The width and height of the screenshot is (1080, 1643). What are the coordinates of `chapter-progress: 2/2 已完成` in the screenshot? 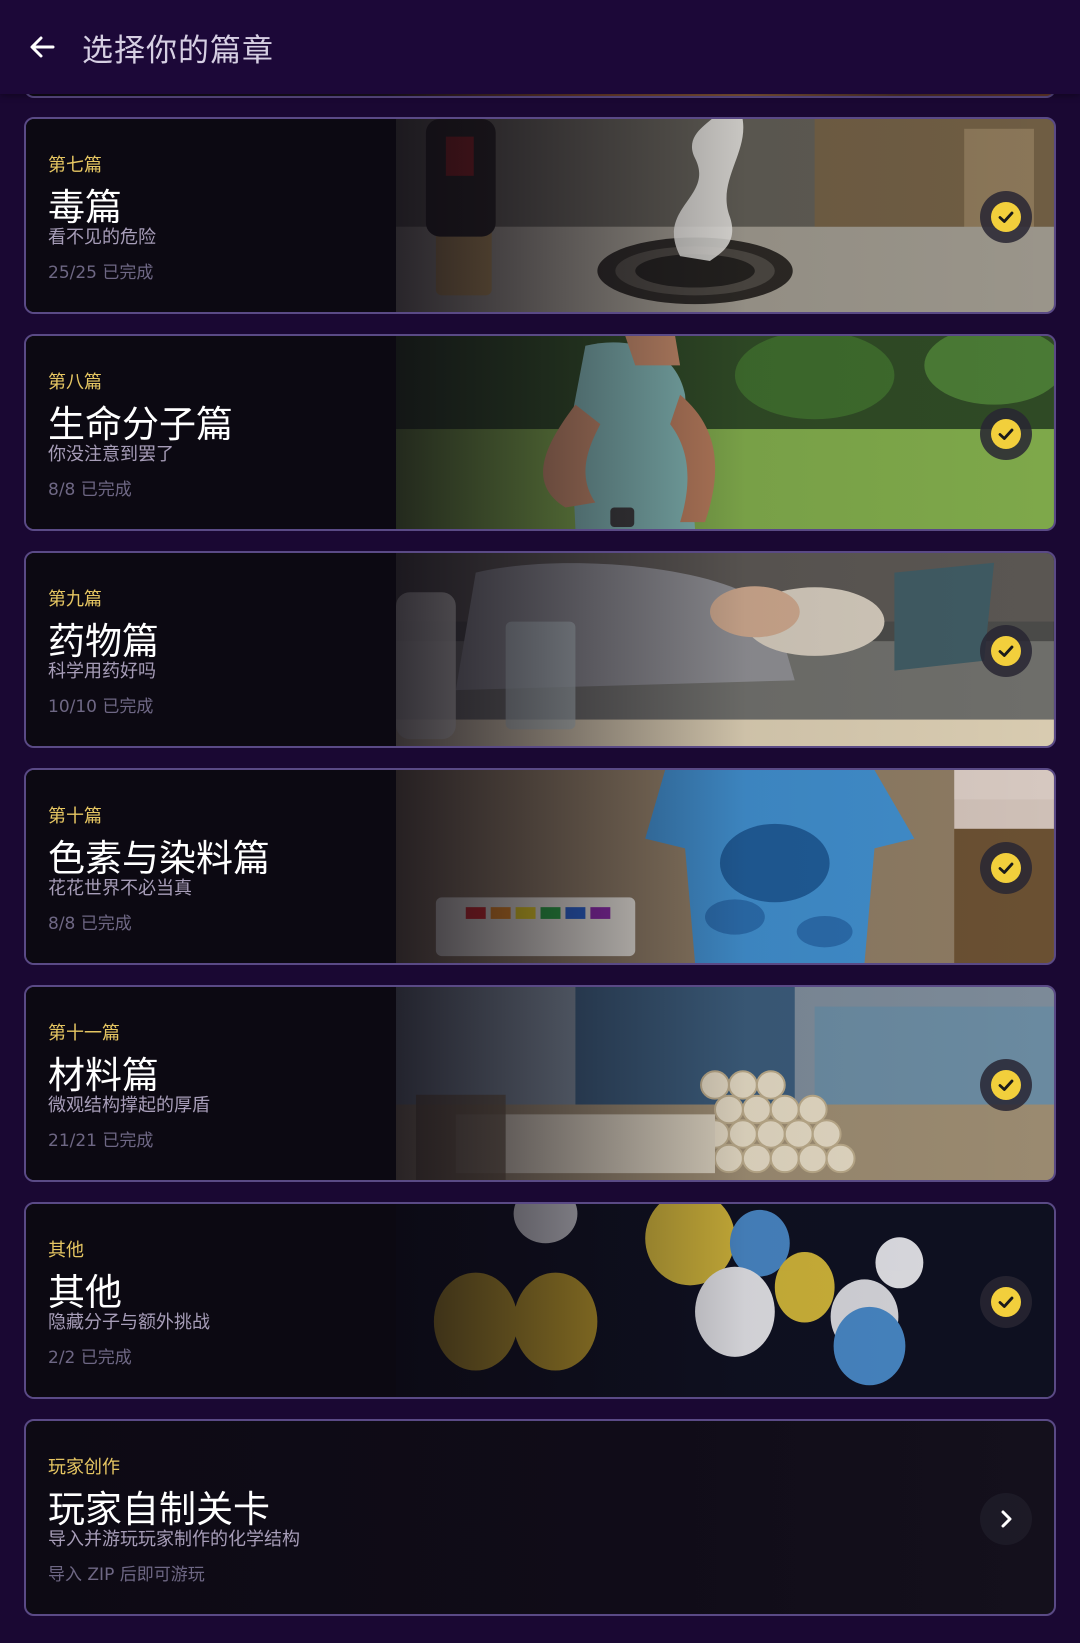 It's located at (90, 1358).